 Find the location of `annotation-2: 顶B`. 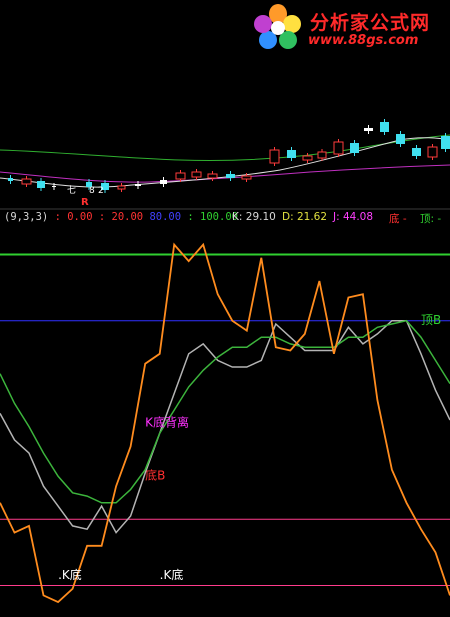

annotation-2: 顶B is located at coordinates (431, 320).